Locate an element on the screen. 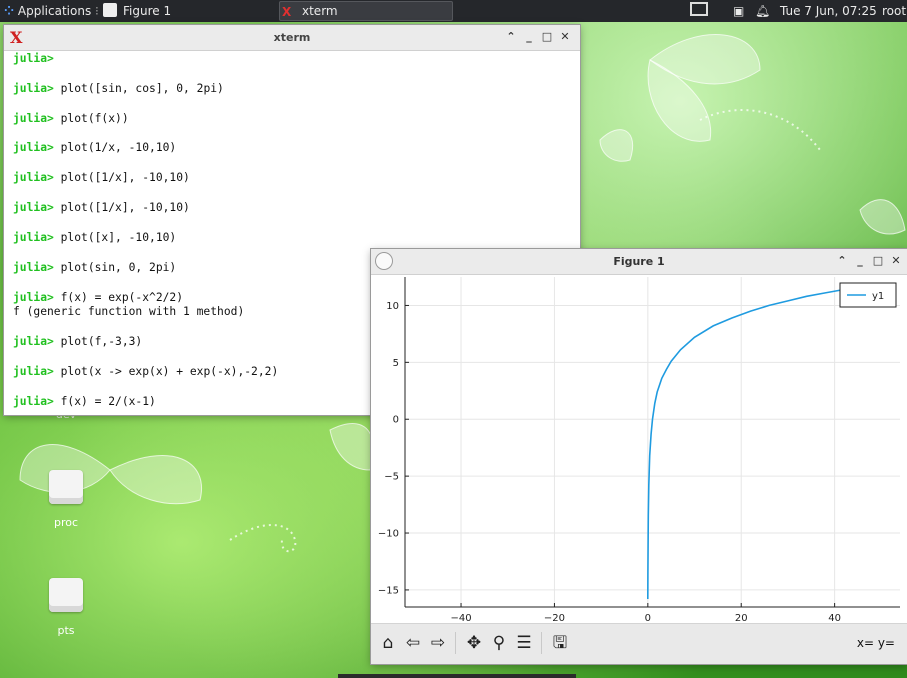 The image size is (907, 678). figure-toolbar: ⌂ ⇦ ⇨ ✥ ⚲ ☰ 🖫 x= y= is located at coordinates (639, 643).